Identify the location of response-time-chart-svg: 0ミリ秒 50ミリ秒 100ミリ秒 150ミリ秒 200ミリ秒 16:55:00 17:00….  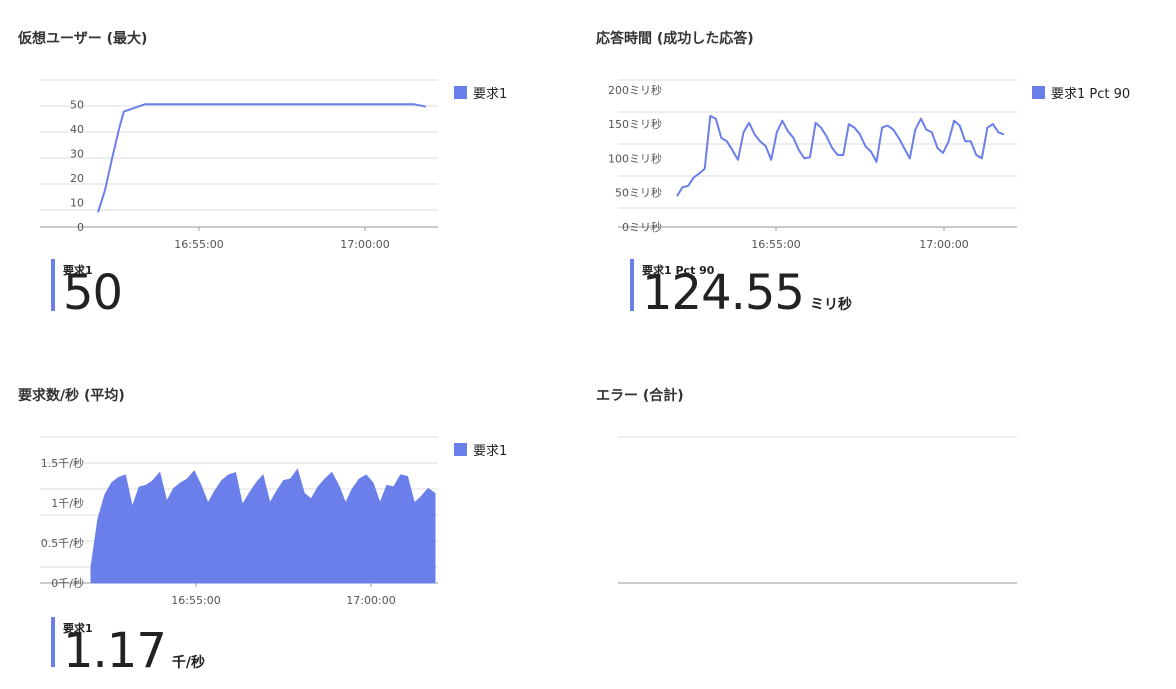
(812, 165).